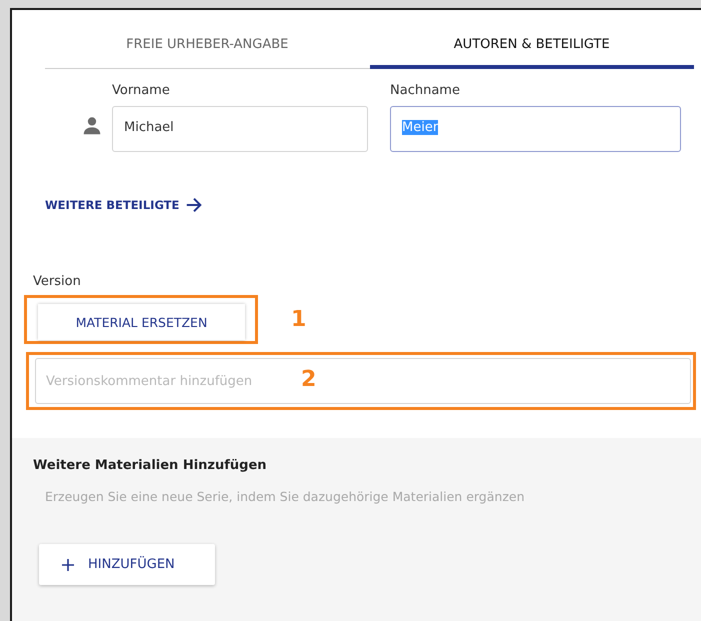 The width and height of the screenshot is (701, 621). What do you see at coordinates (92, 126) in the screenshot?
I see `person-icon` at bounding box center [92, 126].